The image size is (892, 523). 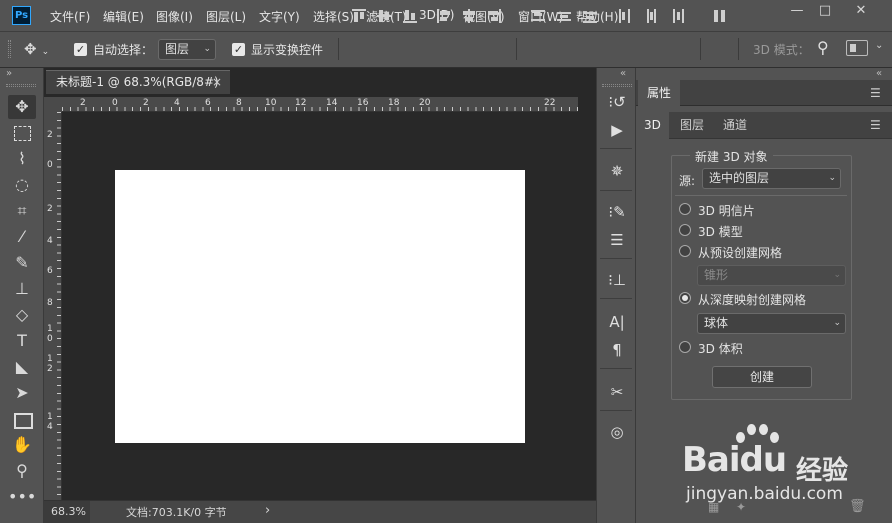 What do you see at coordinates (70, 16) in the screenshot?
I see `menu-file: 文件(F)` at bounding box center [70, 16].